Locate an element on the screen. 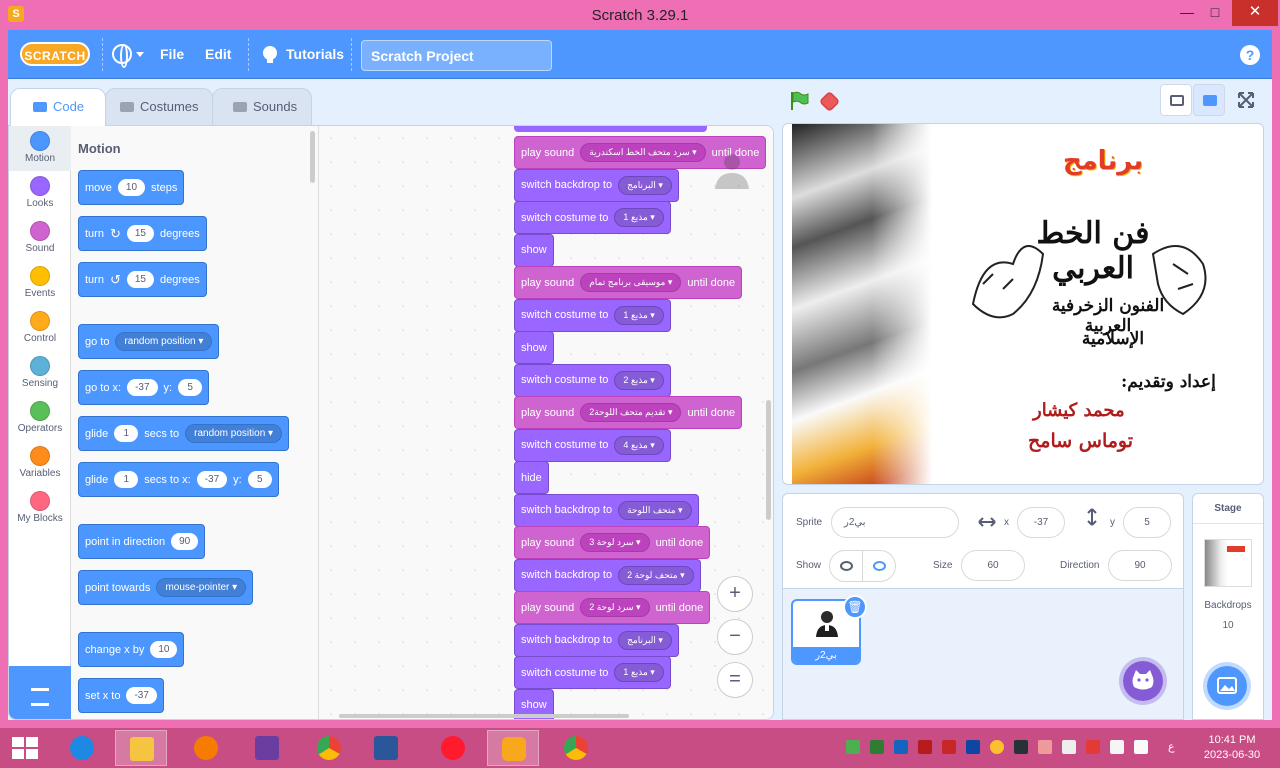  taskbar-word is located at coordinates (386, 748).